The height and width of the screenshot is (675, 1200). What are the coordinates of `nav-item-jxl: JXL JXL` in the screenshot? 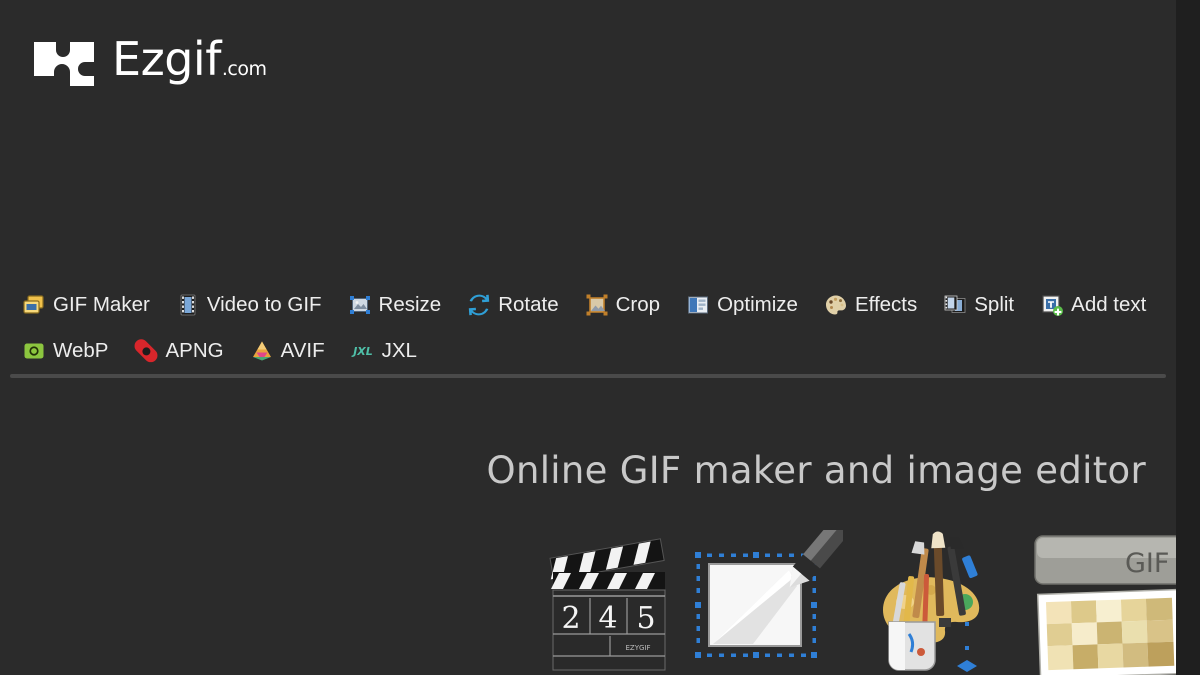 It's located at (384, 351).